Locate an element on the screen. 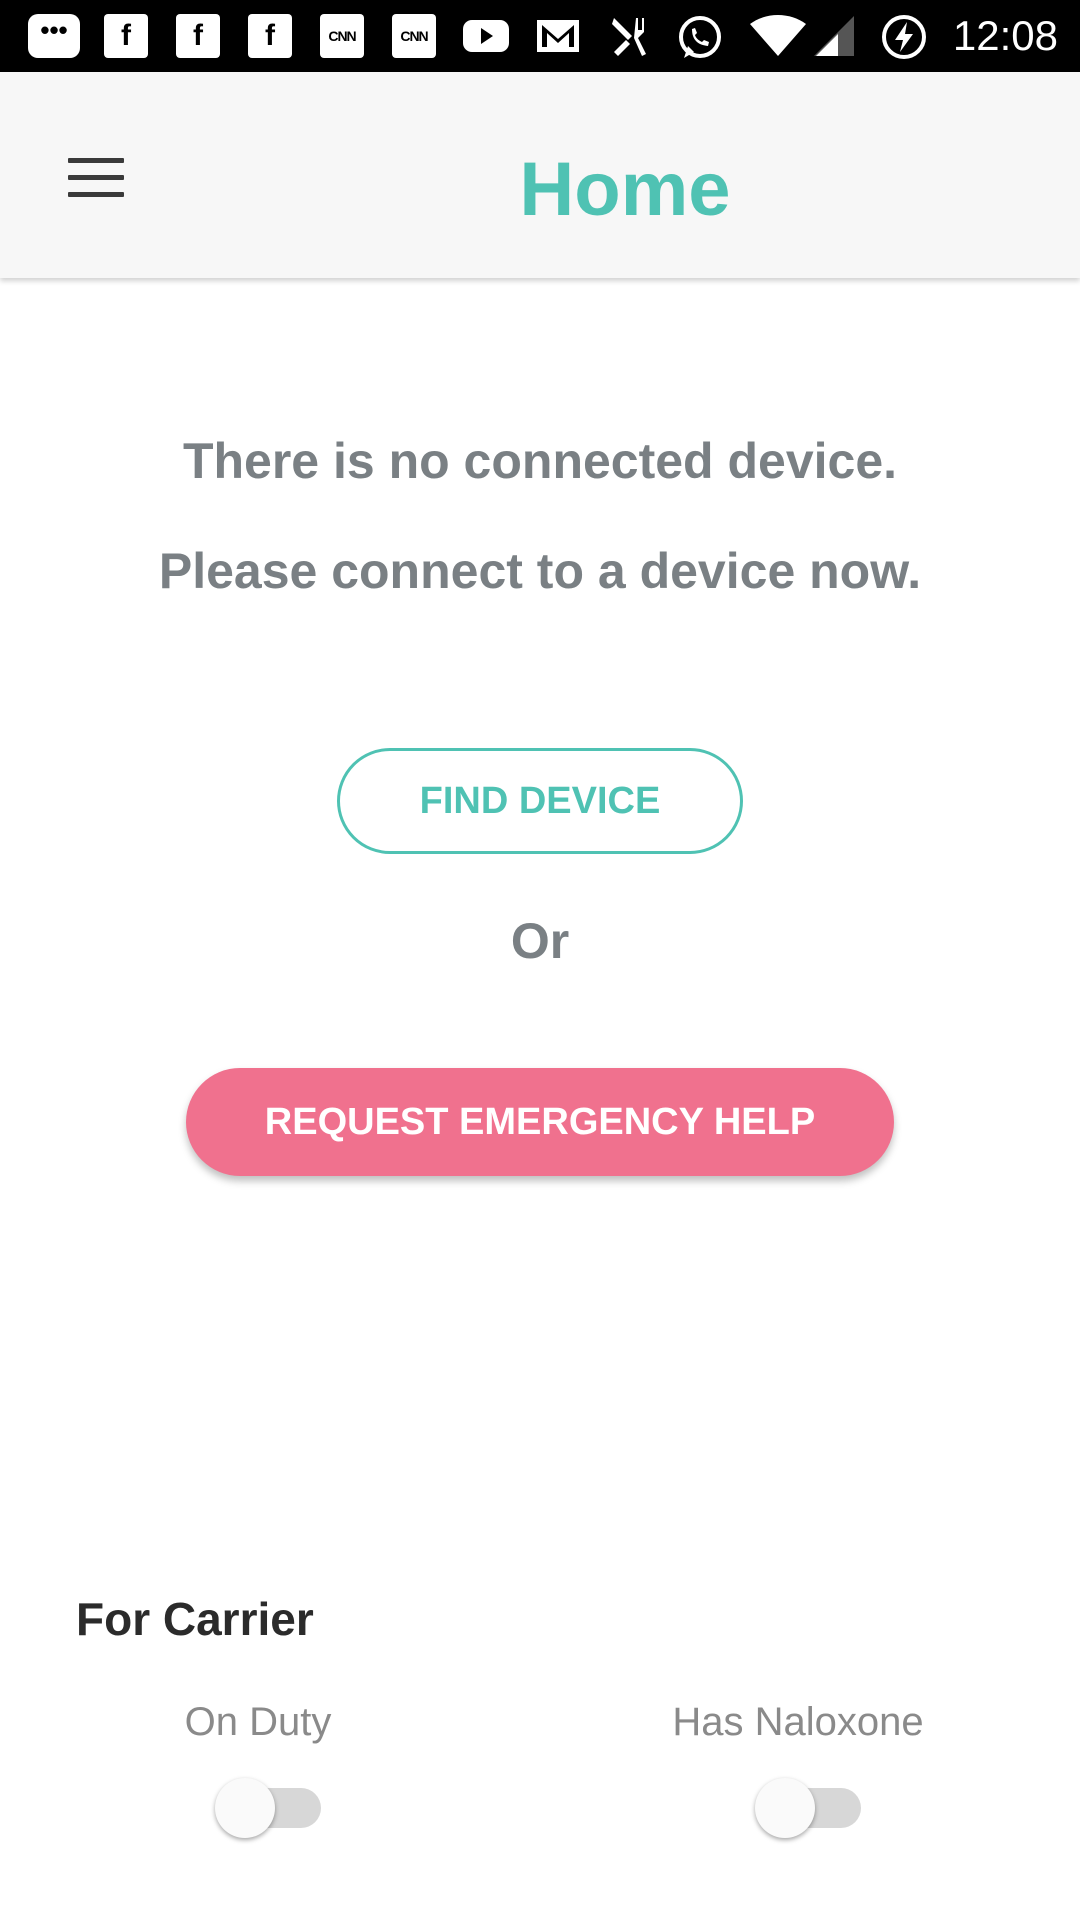  or-label: Or is located at coordinates (540, 941).